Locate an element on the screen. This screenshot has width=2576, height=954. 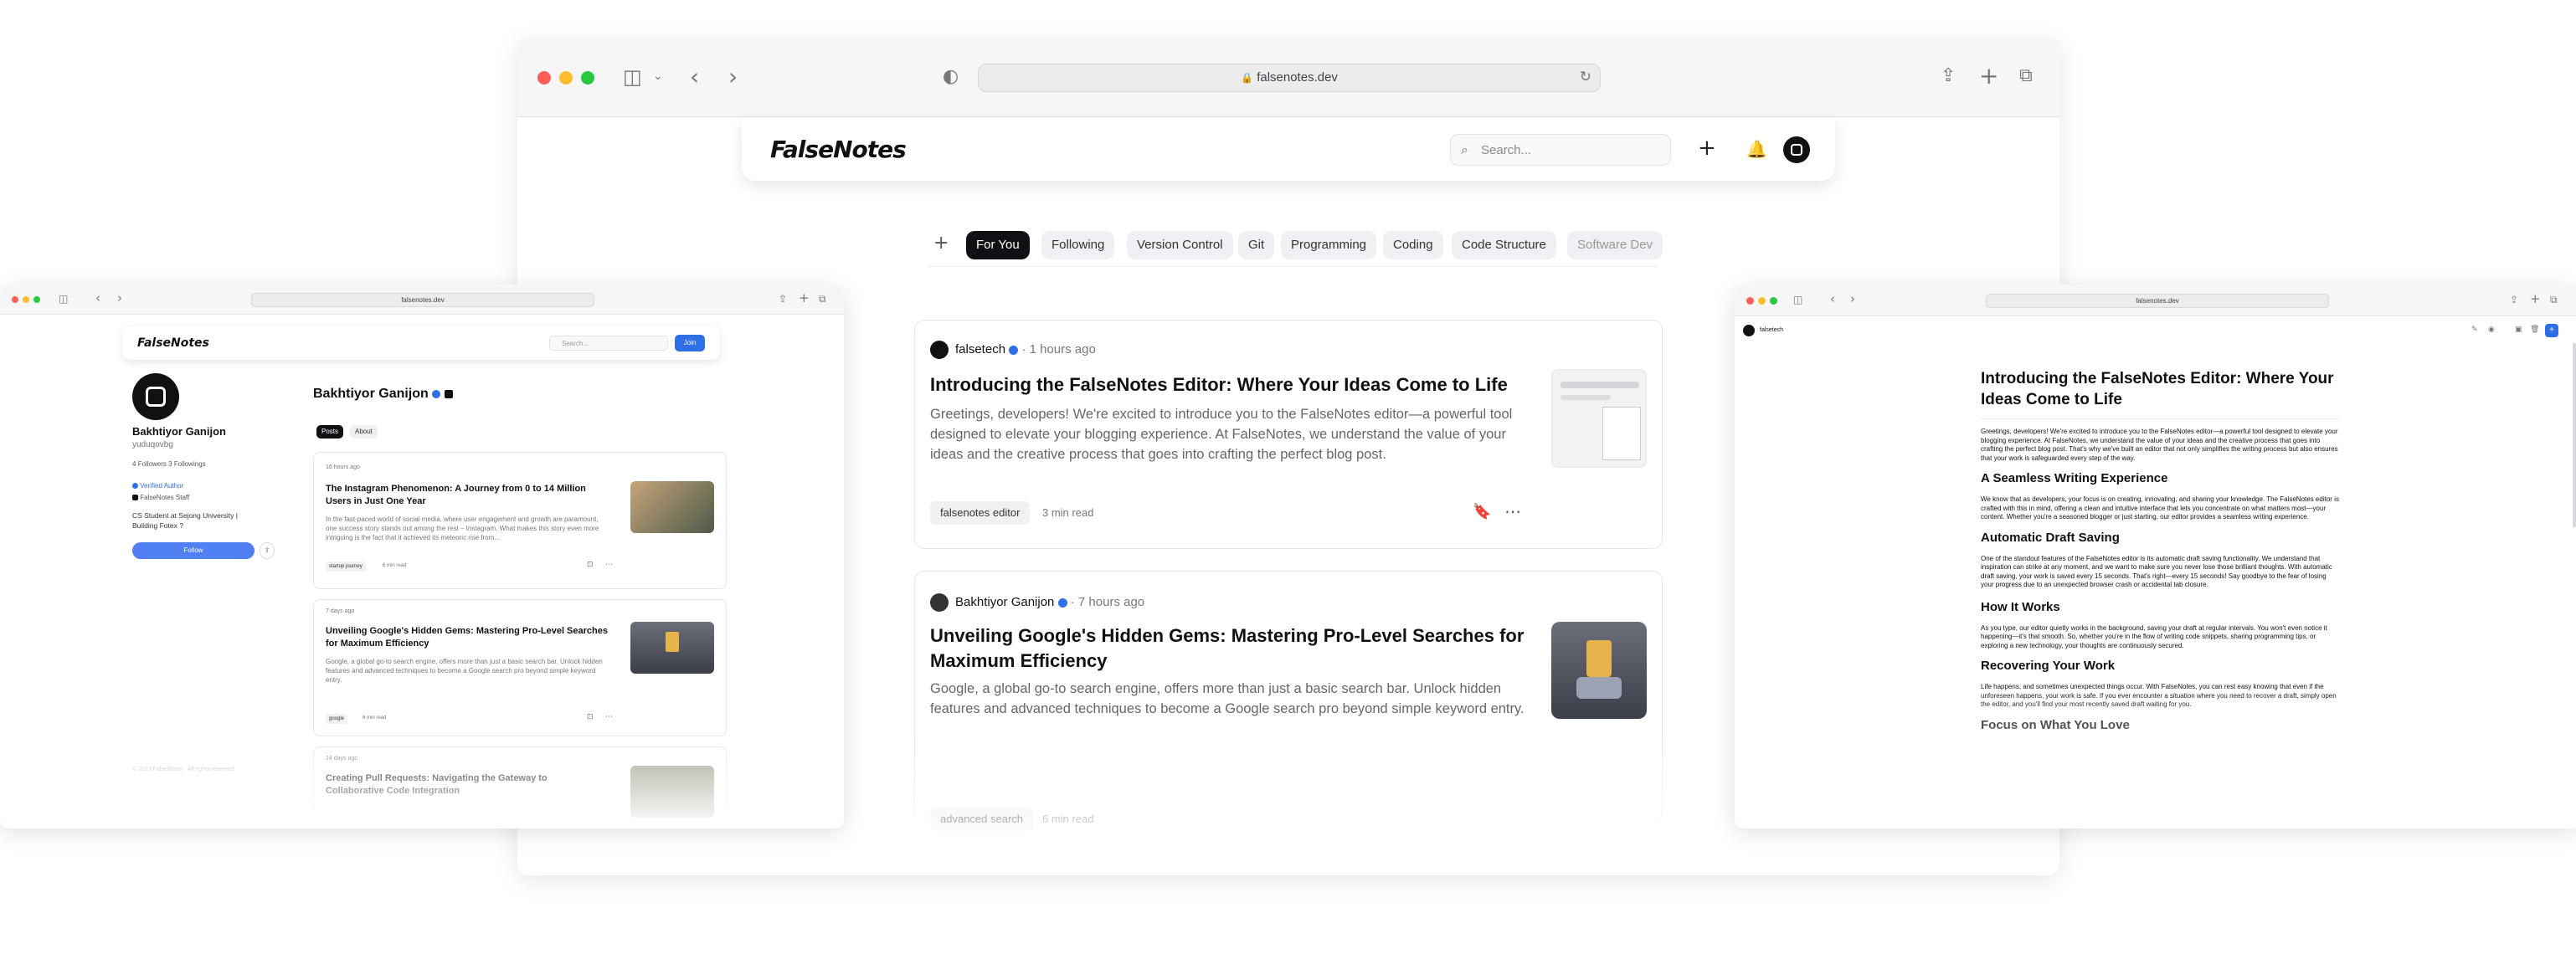
heading: How It Works is located at coordinates (2160, 607).